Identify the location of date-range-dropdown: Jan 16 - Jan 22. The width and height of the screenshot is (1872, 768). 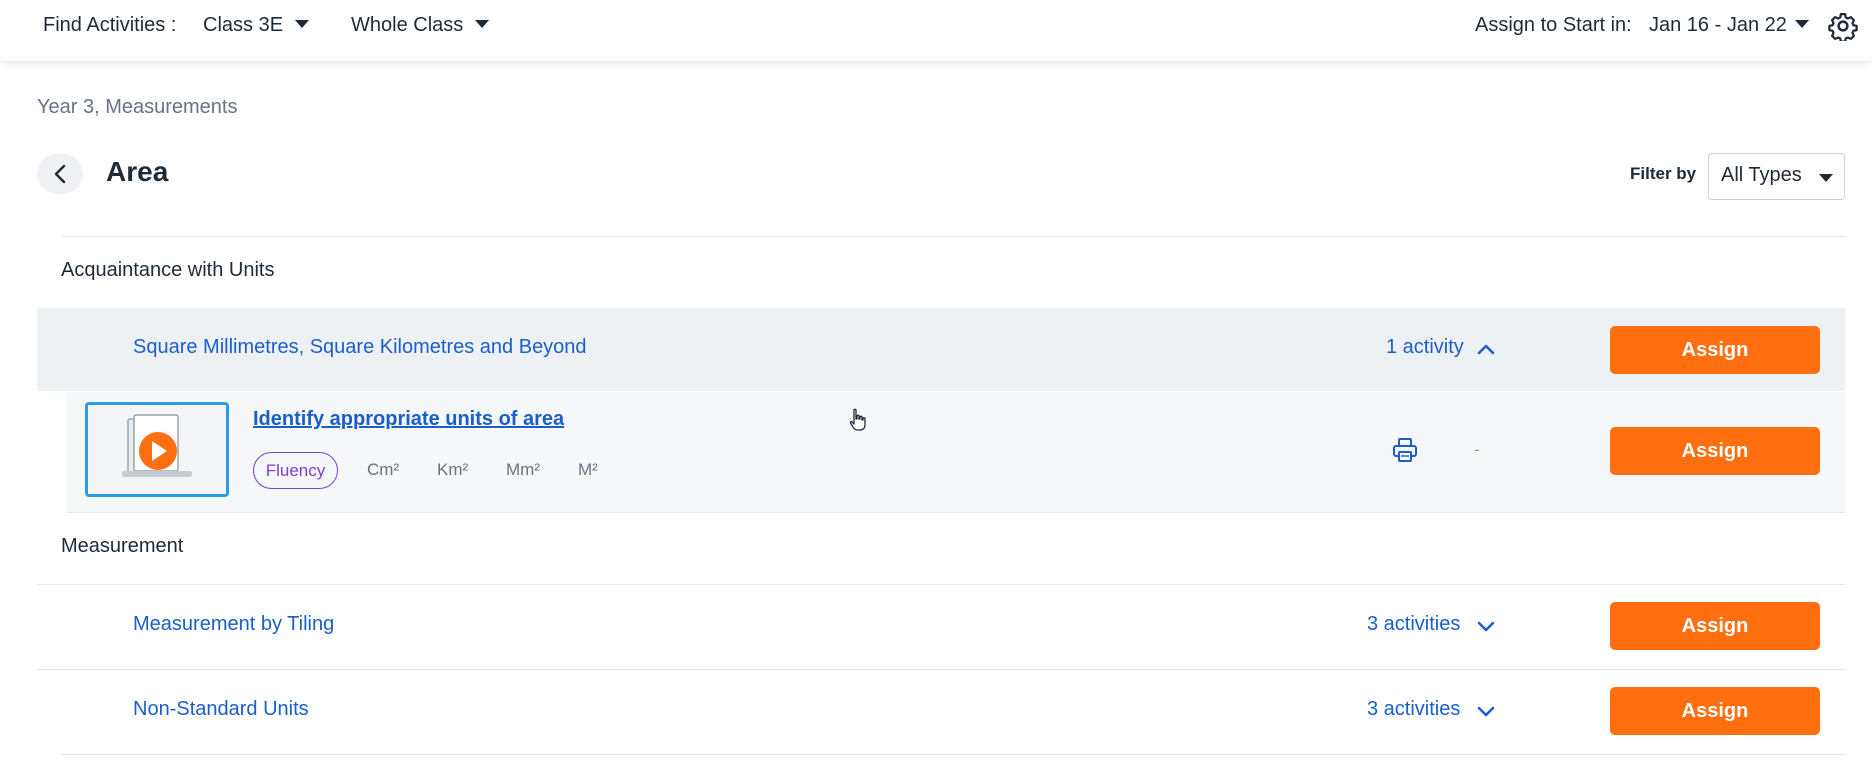
(1729, 25).